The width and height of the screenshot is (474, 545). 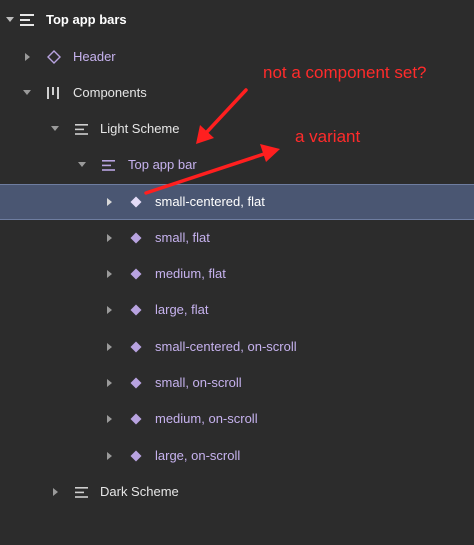 I want to click on layer-row-variant: small, flat, so click(x=237, y=238).